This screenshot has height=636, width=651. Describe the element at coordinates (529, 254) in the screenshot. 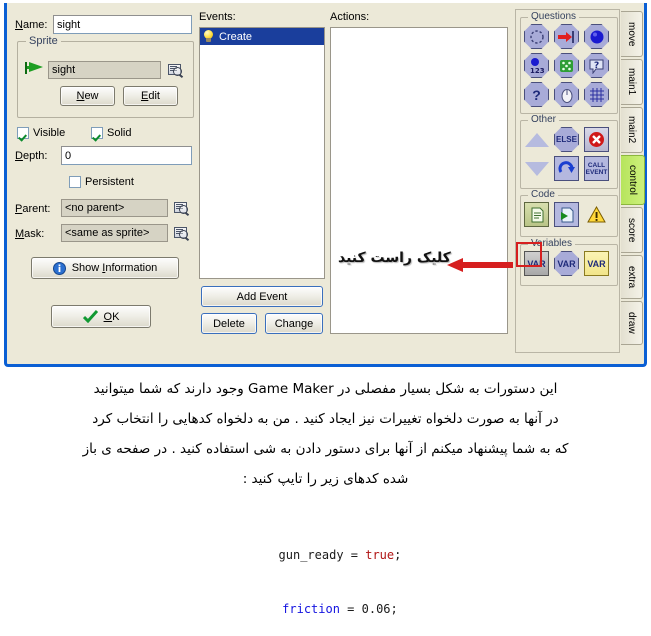

I see `code-action-highlight-box` at that location.